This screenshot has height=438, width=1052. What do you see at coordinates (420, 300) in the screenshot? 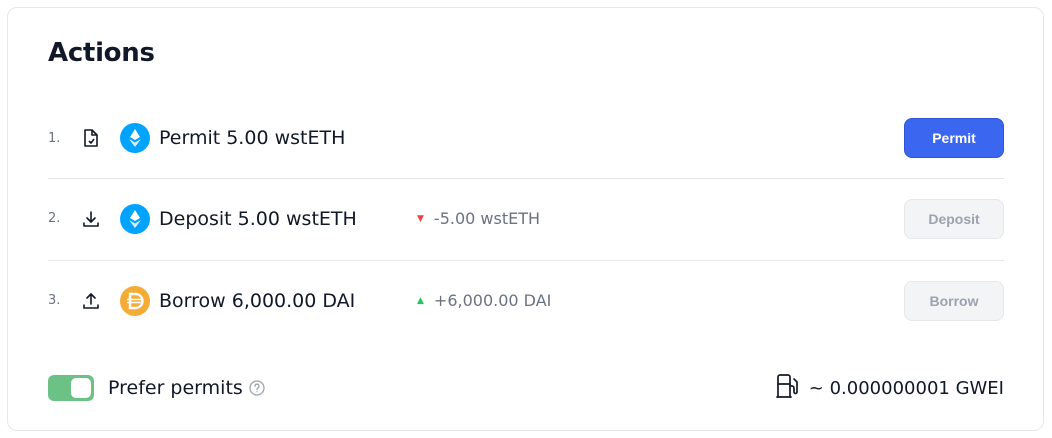
I see `increase-arrow-icon: ▲` at bounding box center [420, 300].